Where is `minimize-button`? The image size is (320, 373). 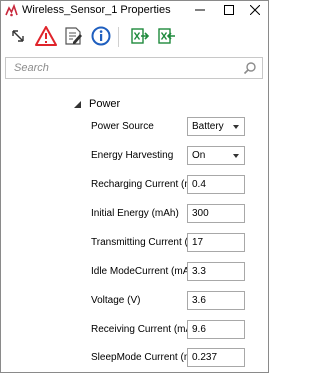 minimize-button is located at coordinates (200, 10).